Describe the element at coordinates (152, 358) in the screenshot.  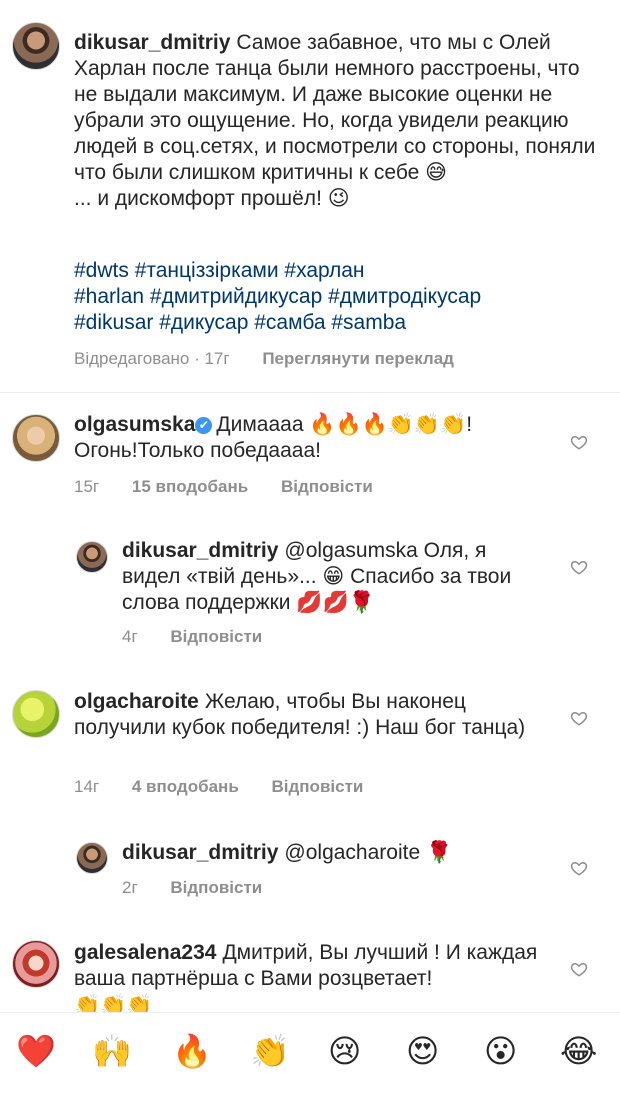
I see `caption-edited-time: Відредаговано · 17г` at that location.